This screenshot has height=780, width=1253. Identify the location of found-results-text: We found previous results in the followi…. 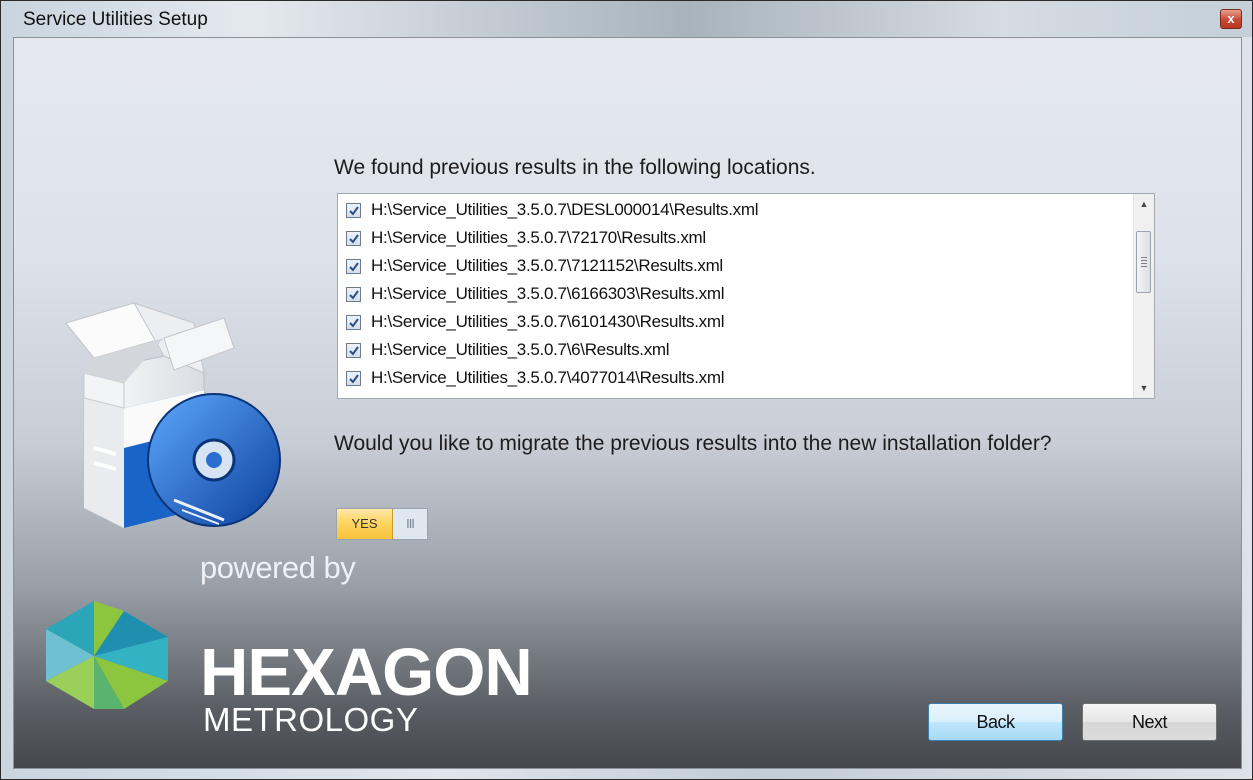
(575, 167).